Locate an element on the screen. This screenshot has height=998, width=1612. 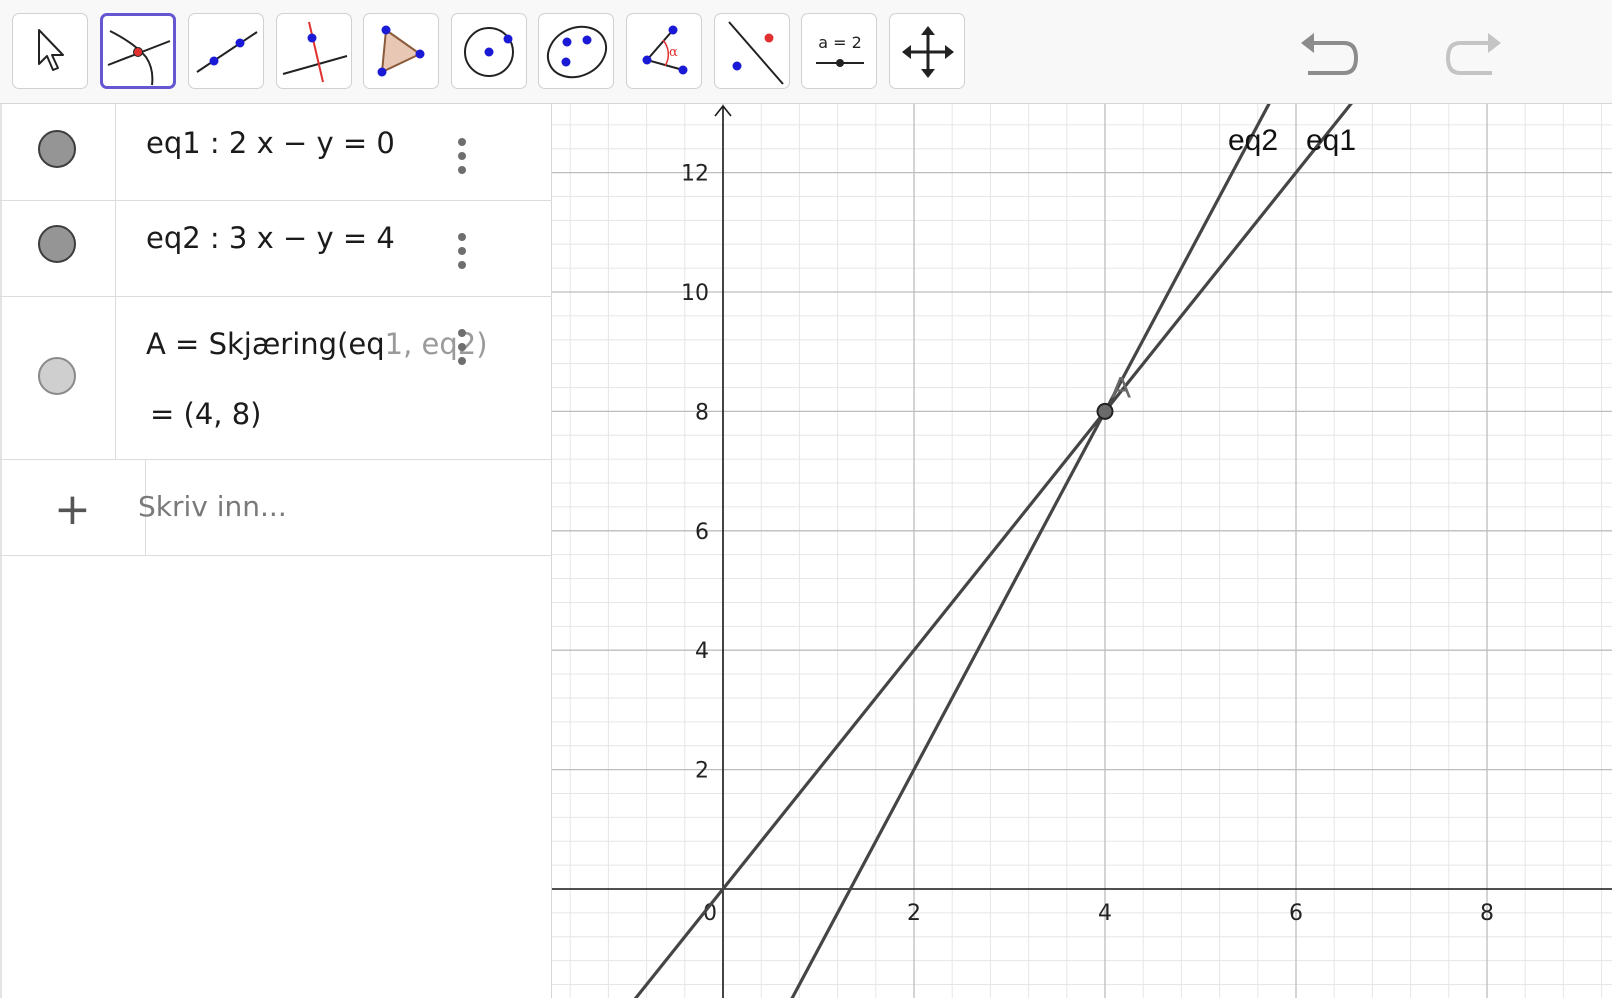
angle-icon: α is located at coordinates (665, 50).